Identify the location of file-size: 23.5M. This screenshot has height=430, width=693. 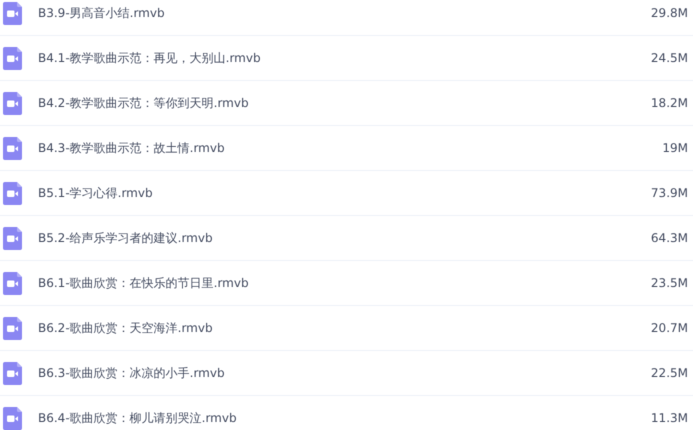
(669, 283).